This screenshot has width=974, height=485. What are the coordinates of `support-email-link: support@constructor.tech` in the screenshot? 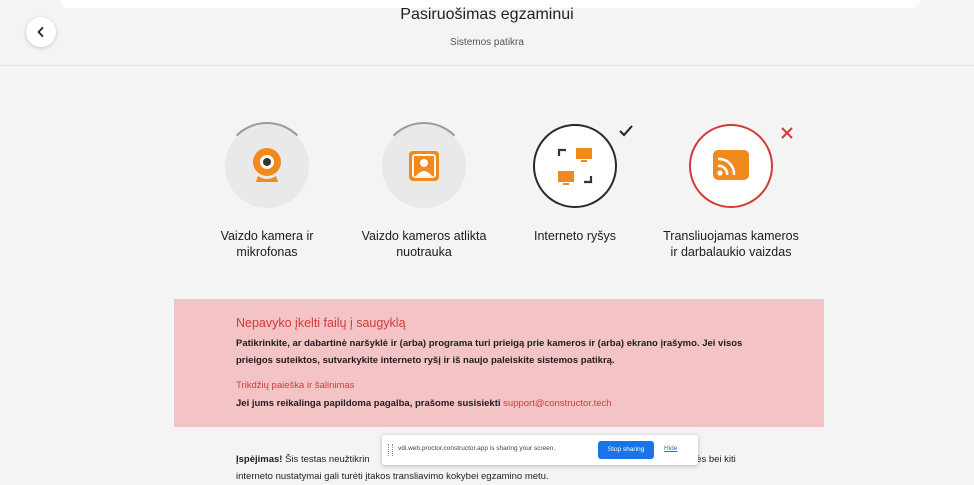 It's located at (557, 403).